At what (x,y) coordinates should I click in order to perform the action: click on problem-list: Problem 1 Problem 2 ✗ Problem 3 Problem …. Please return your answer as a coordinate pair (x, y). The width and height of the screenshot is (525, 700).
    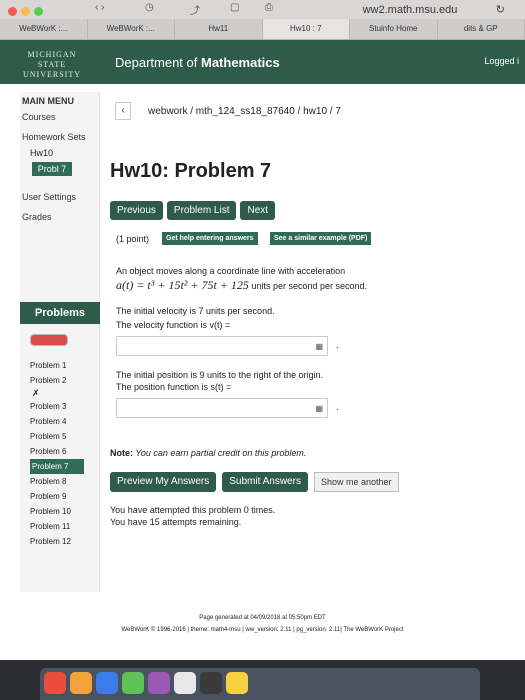
    Looking at the image, I should click on (63, 453).